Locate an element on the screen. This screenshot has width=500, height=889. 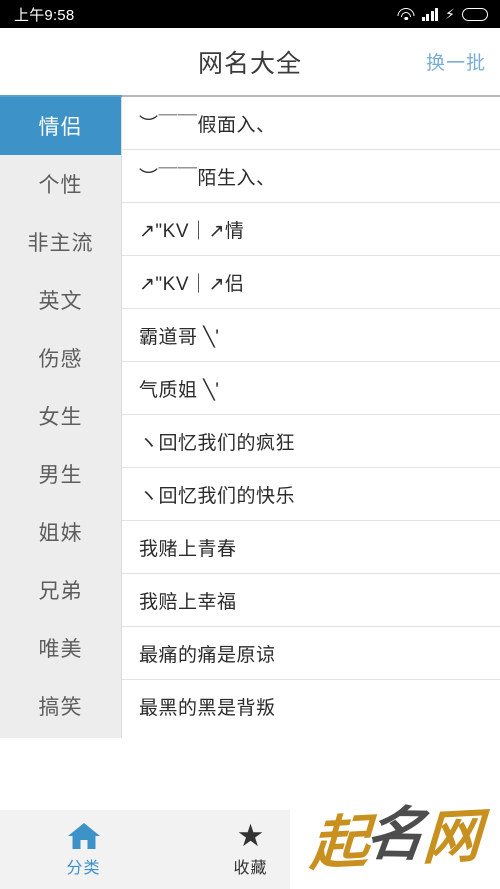
sidebar-item-label: 伤感 is located at coordinates (60, 359).